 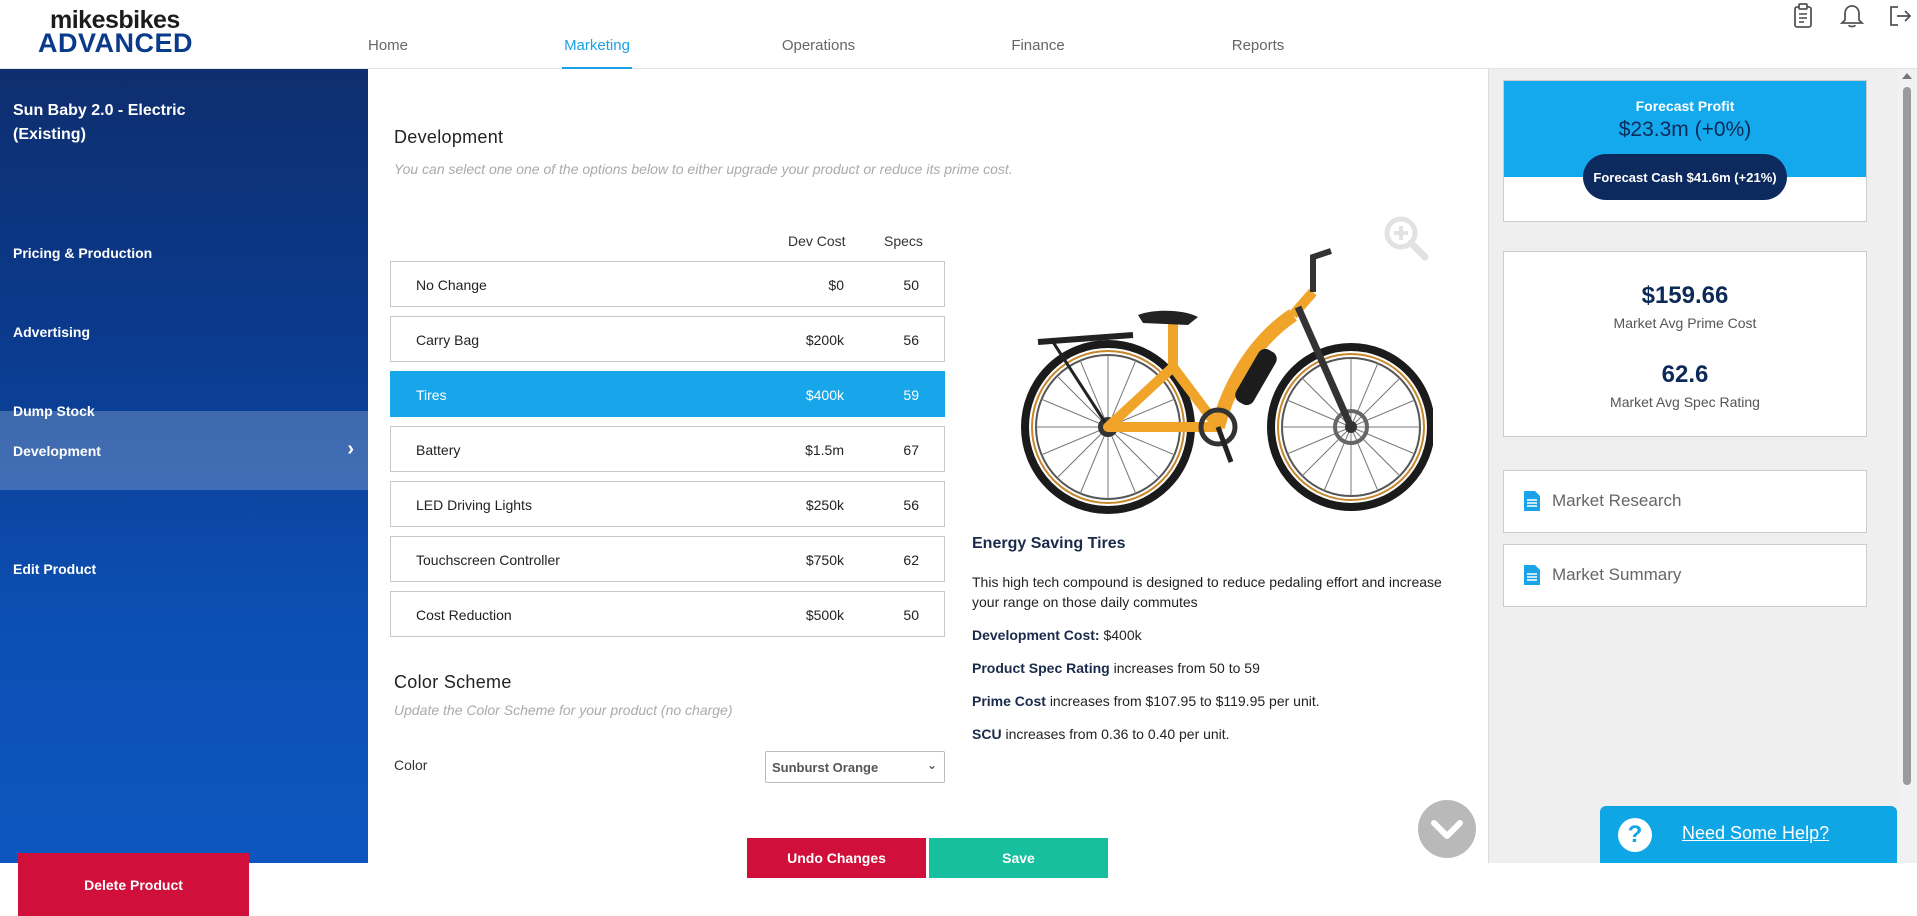 What do you see at coordinates (836, 285) in the screenshot?
I see `option-cost: $0` at bounding box center [836, 285].